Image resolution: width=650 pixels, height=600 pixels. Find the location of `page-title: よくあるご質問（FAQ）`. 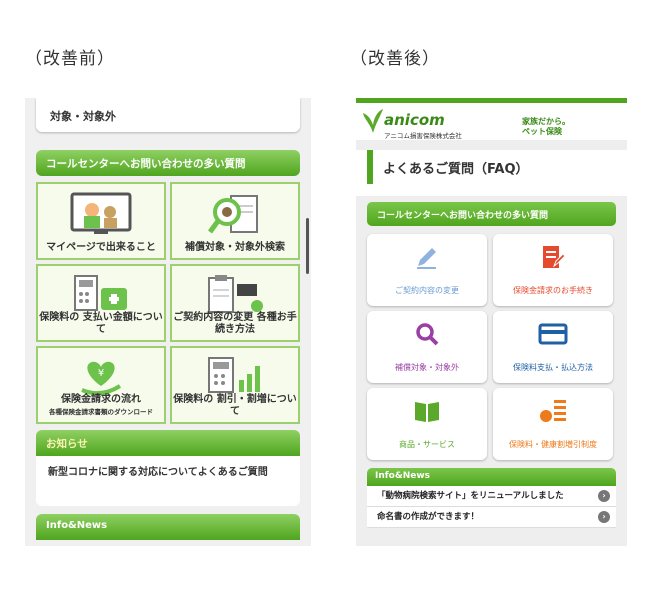

page-title: よくあるご質問（FAQ） is located at coordinates (491, 167).